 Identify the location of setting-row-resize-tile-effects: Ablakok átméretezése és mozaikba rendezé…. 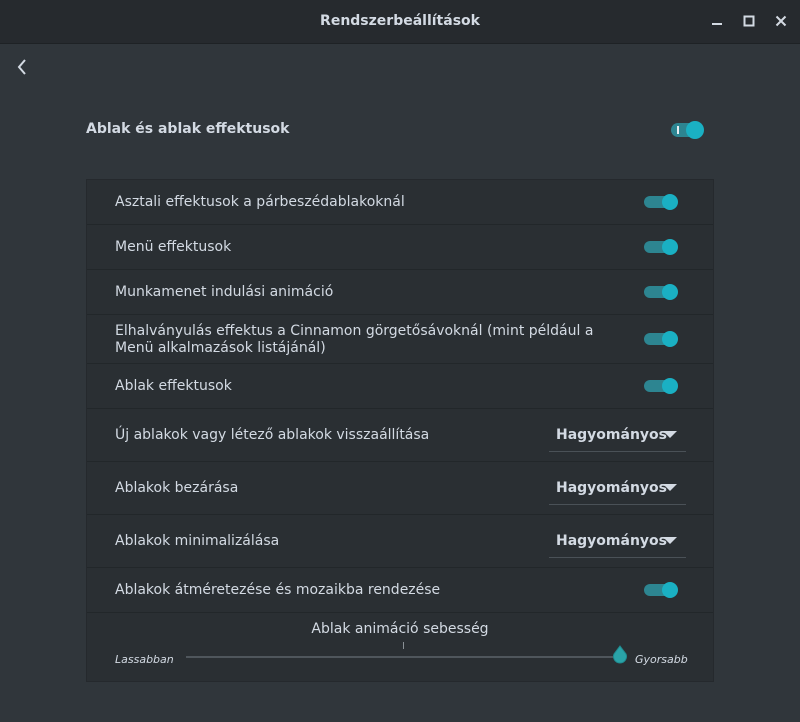
(400, 590).